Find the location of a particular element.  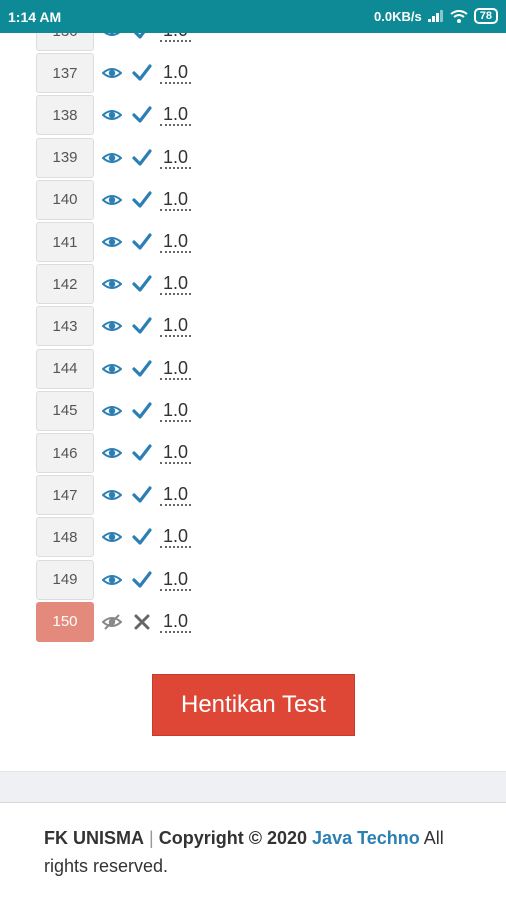

question-number-button: 143 is located at coordinates (65, 326).